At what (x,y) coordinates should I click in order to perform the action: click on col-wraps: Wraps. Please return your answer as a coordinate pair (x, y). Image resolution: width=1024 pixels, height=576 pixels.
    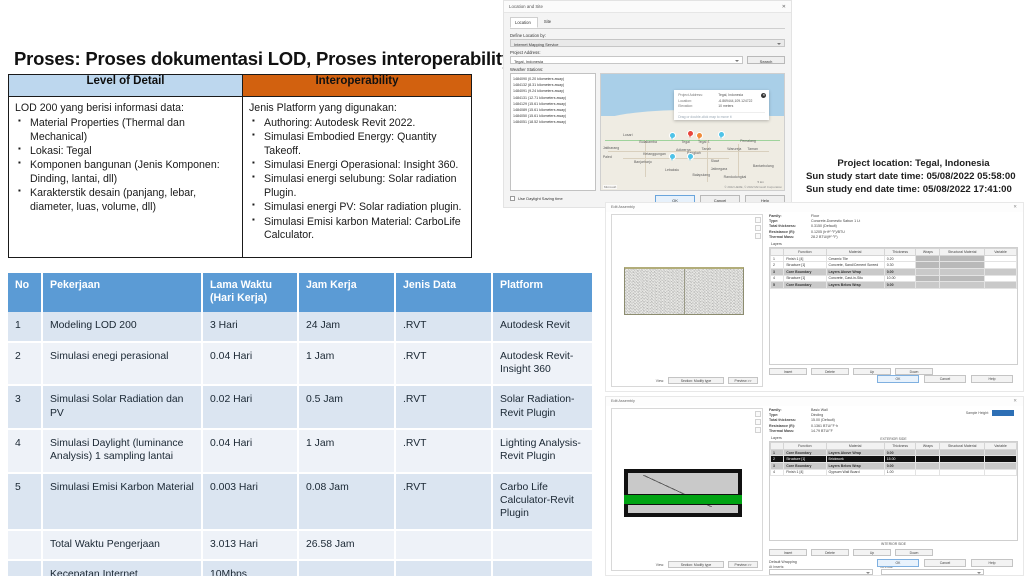
    Looking at the image, I should click on (928, 251).